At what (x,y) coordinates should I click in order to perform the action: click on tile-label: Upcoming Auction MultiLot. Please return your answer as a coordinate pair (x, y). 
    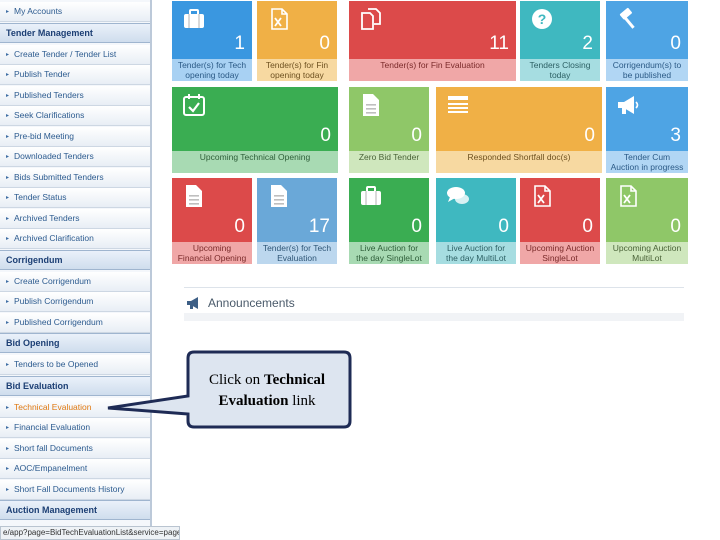
    Looking at the image, I should click on (647, 253).